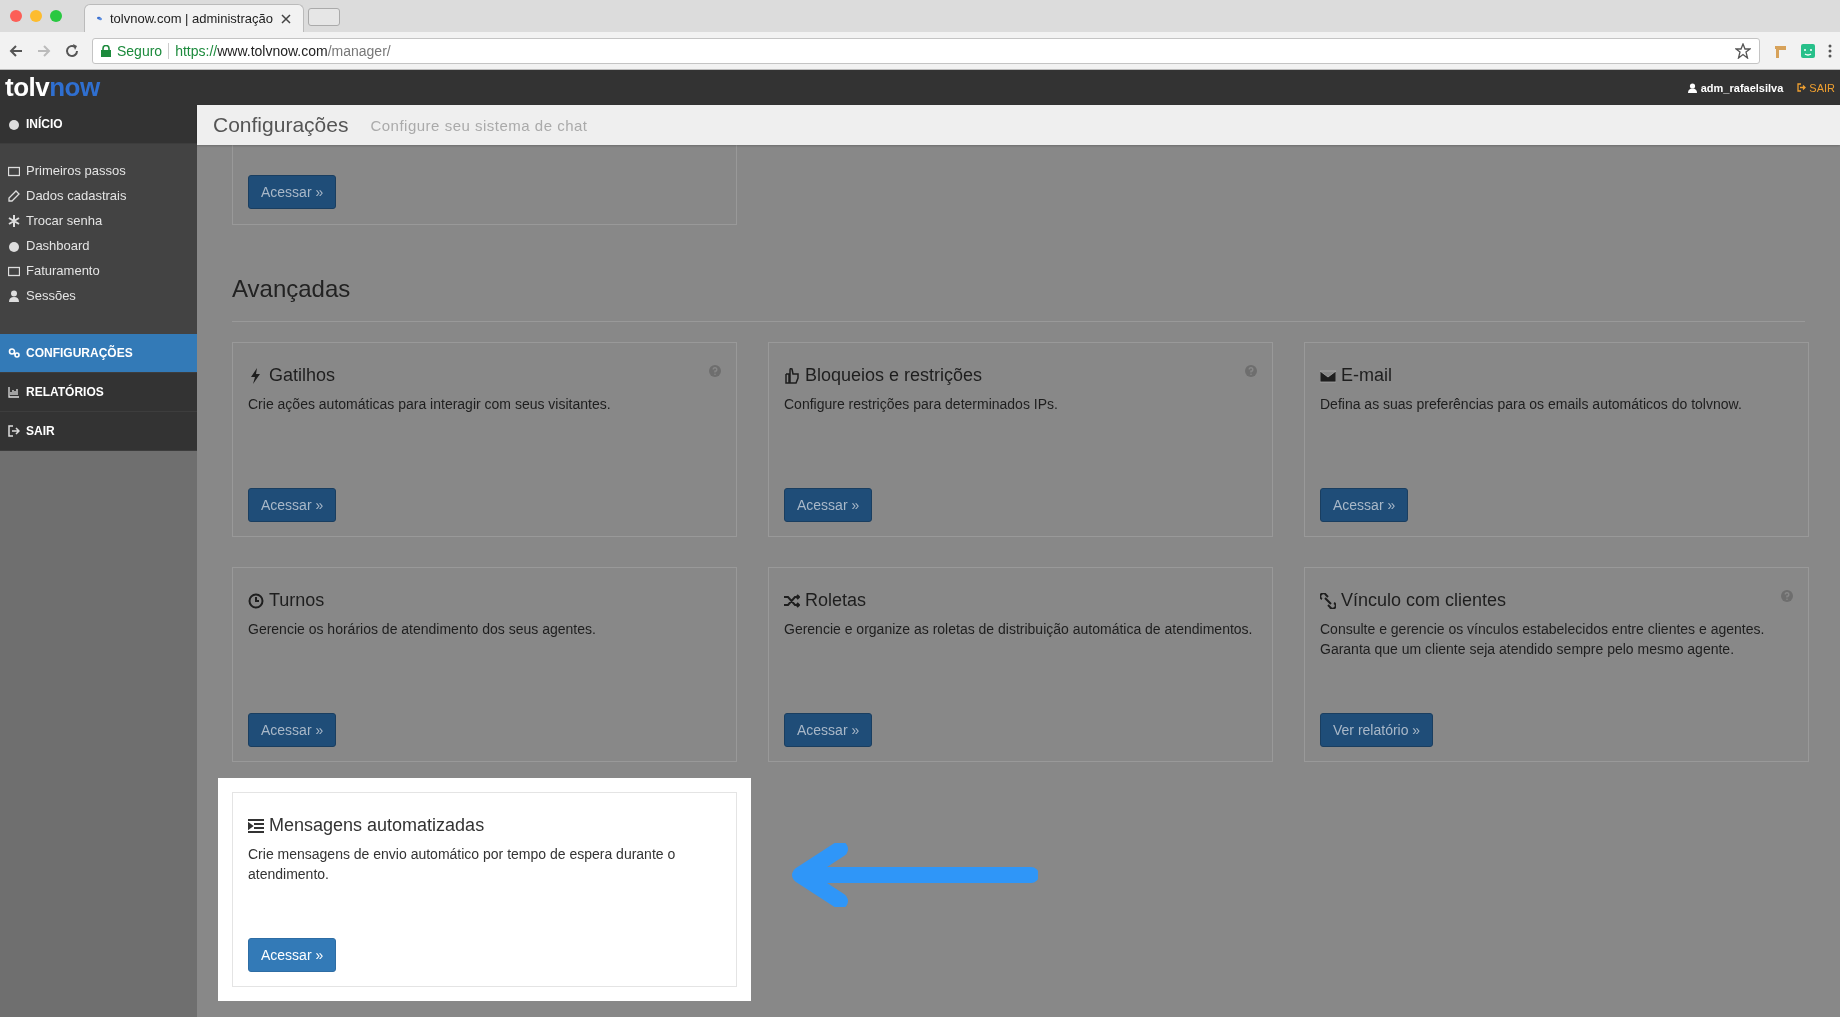  What do you see at coordinates (377, 825) in the screenshot?
I see `card-title: Mensagens automatizadas` at bounding box center [377, 825].